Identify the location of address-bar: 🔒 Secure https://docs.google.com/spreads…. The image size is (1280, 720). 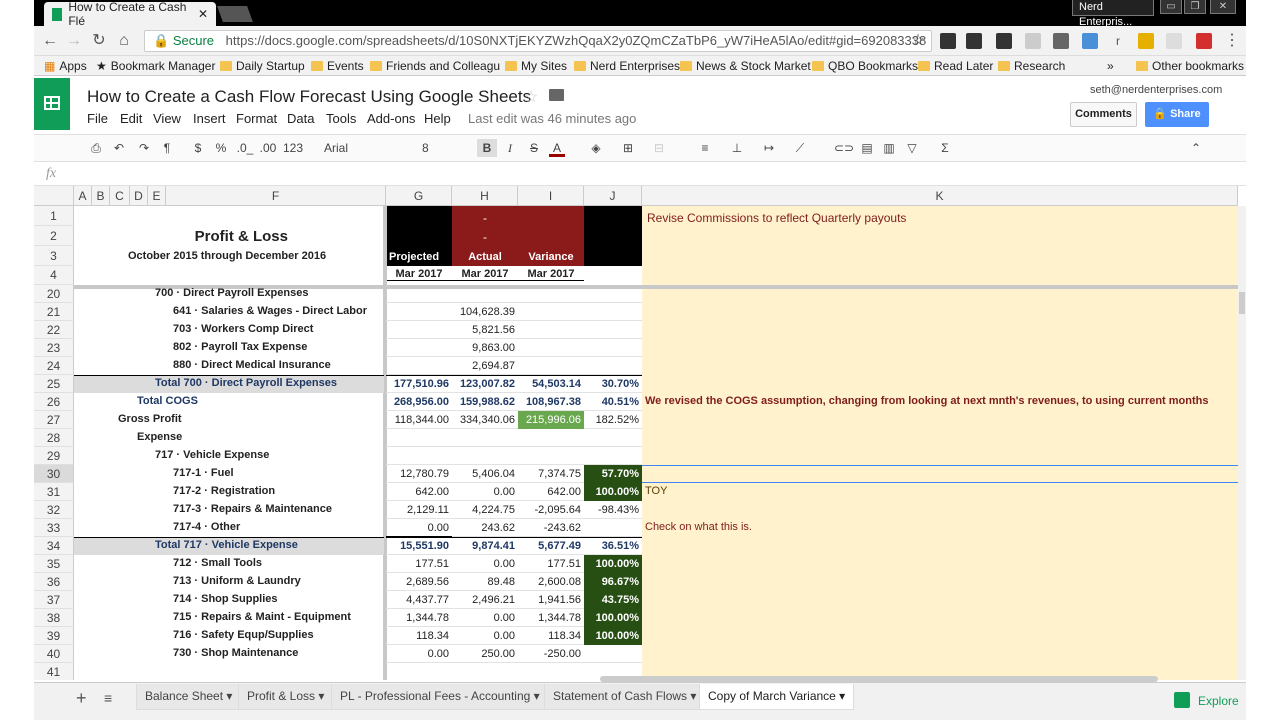
(538, 41).